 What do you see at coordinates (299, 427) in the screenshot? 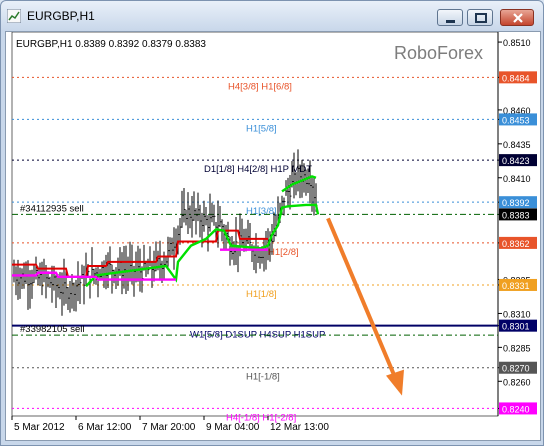
I see `time-tick-label: 12 Mar 13:00` at bounding box center [299, 427].